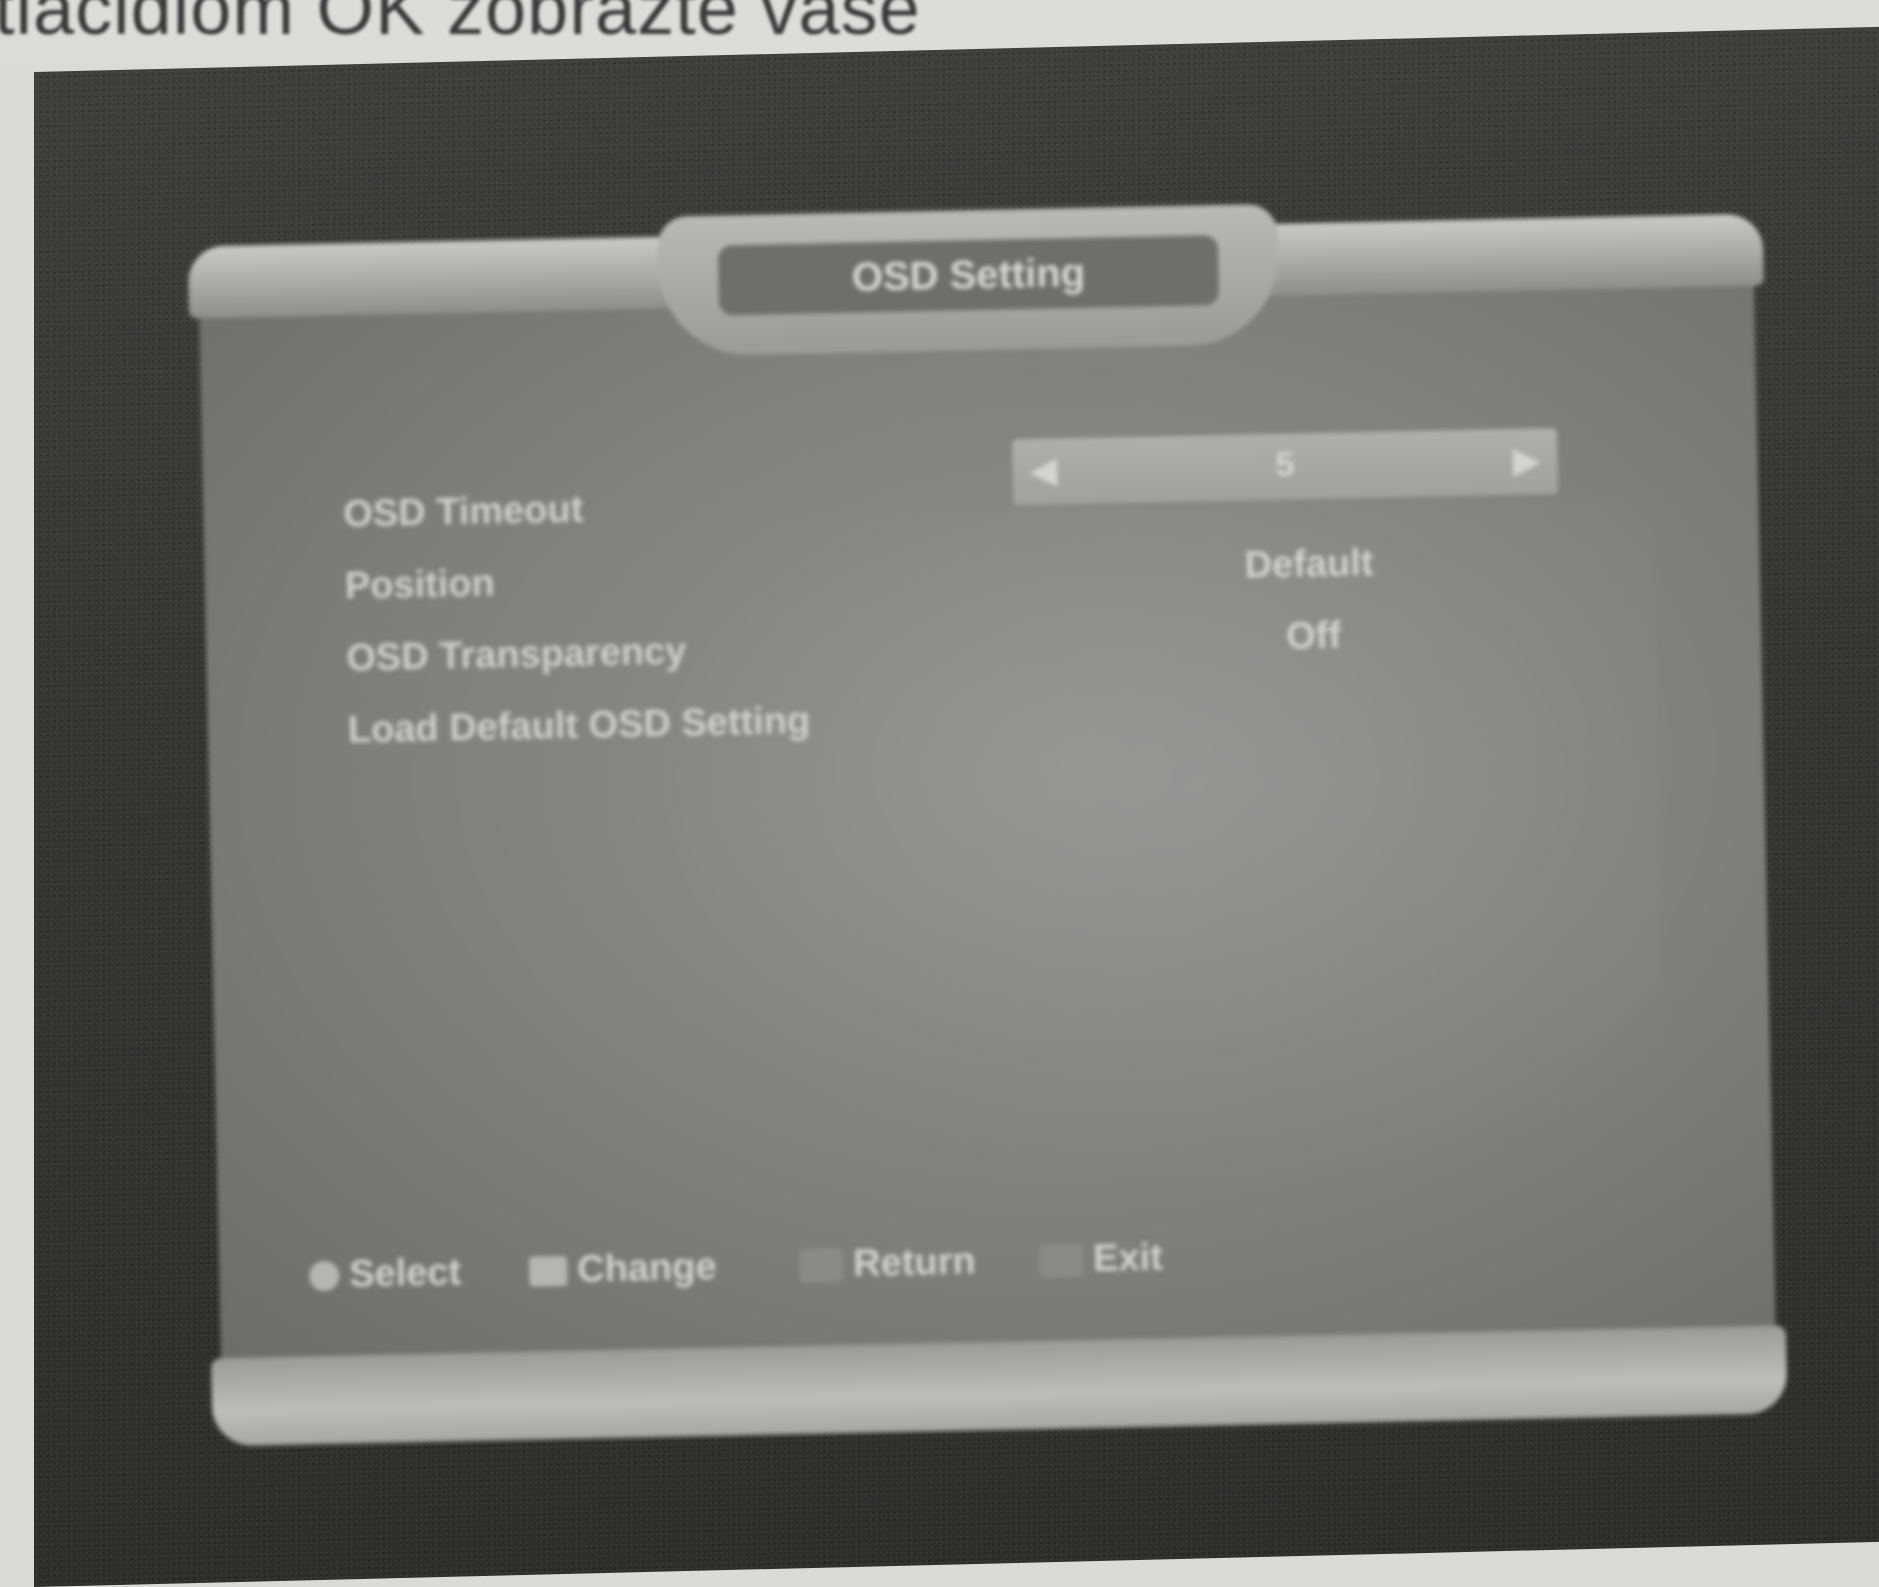  Describe the element at coordinates (516, 655) in the screenshot. I see `setting-osd-transparency: OSD Transparency` at that location.